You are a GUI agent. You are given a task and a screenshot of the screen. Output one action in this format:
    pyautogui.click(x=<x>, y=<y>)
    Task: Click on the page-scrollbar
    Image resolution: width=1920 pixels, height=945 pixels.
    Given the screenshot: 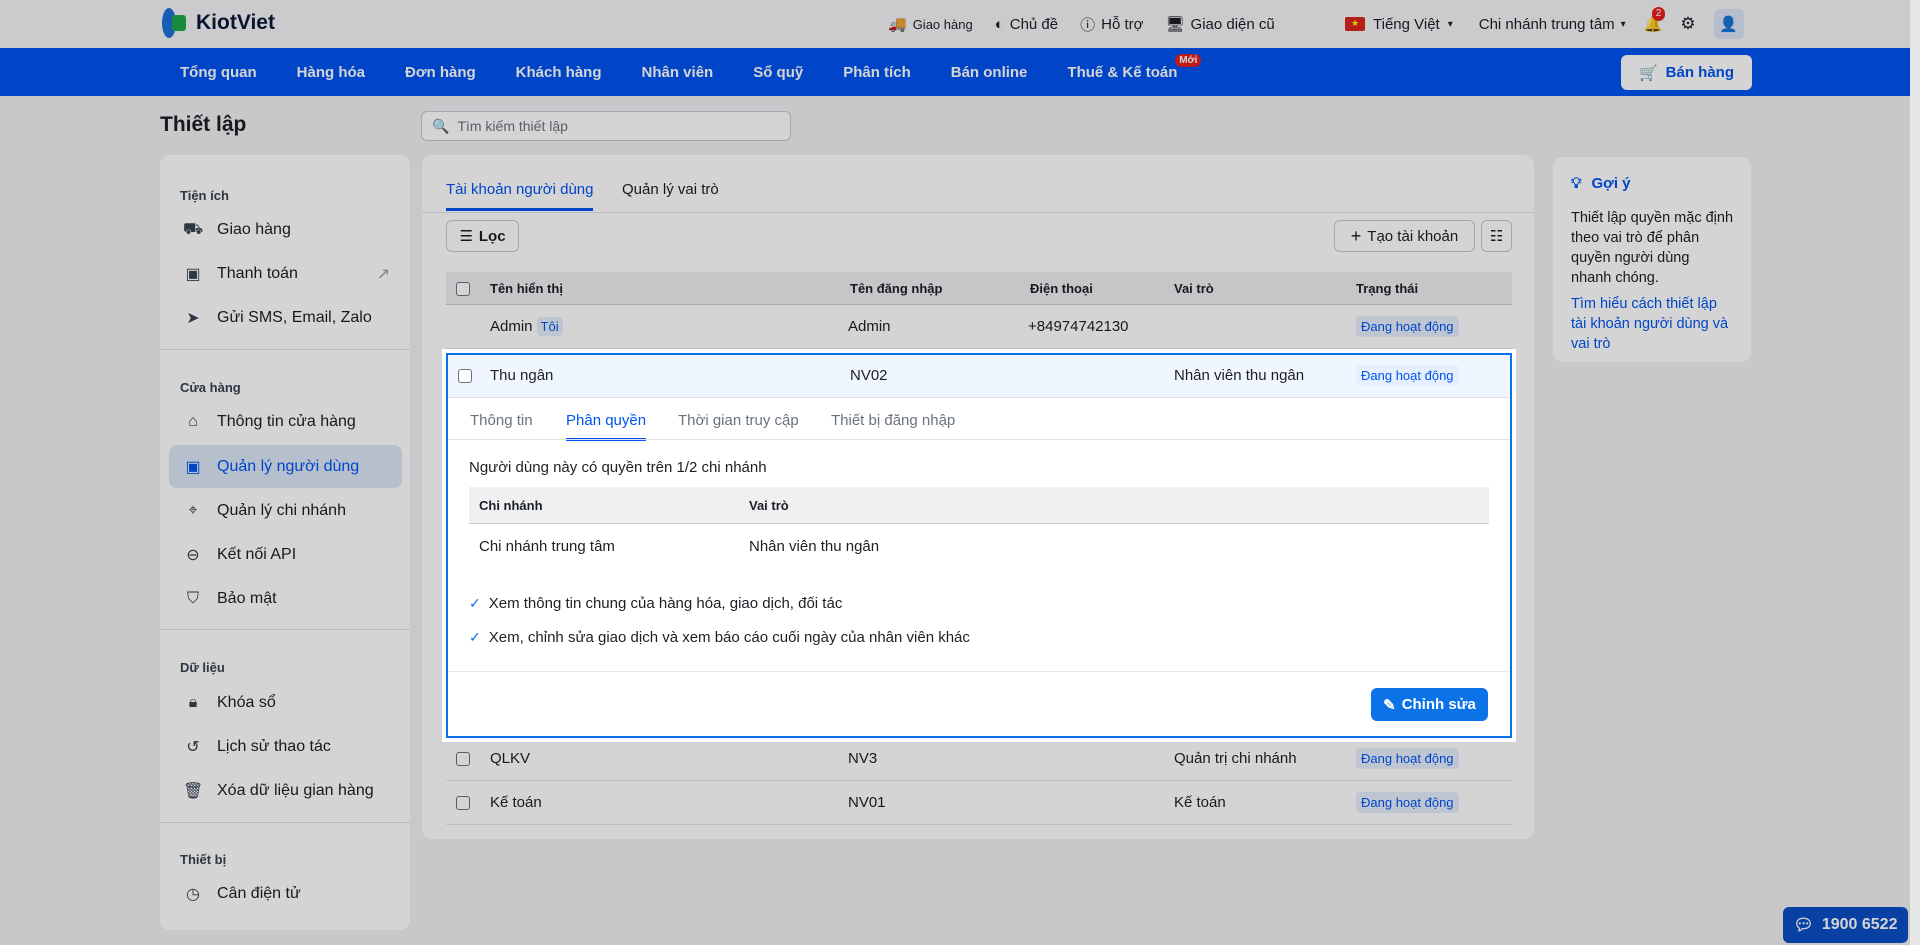 What is the action you would take?
    pyautogui.click(x=1915, y=472)
    